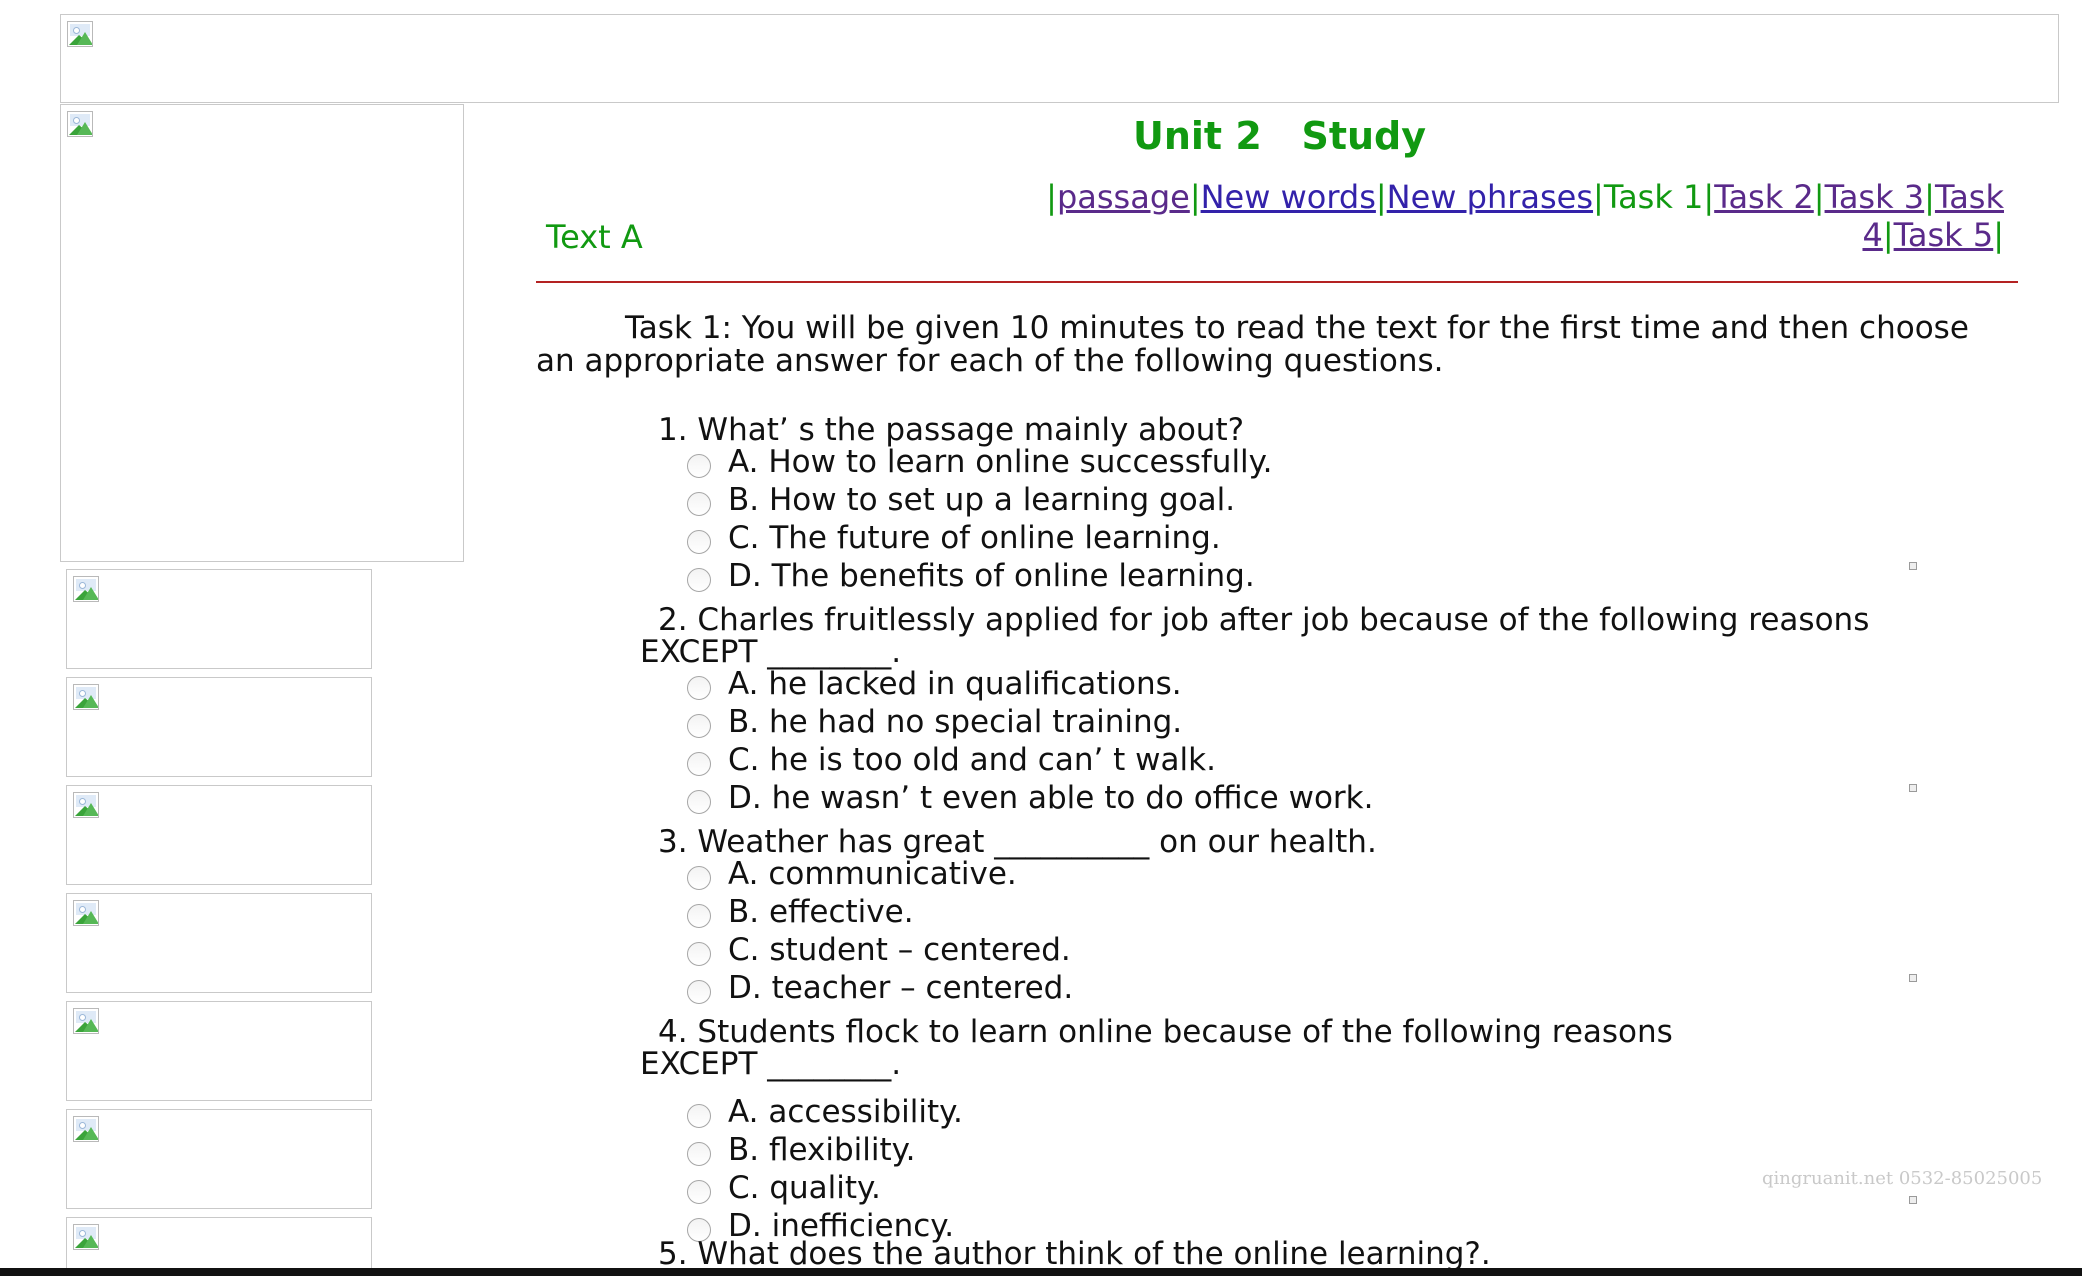 This screenshot has height=1276, width=2082. What do you see at coordinates (262, 333) in the screenshot?
I see `sidebar-main-image` at bounding box center [262, 333].